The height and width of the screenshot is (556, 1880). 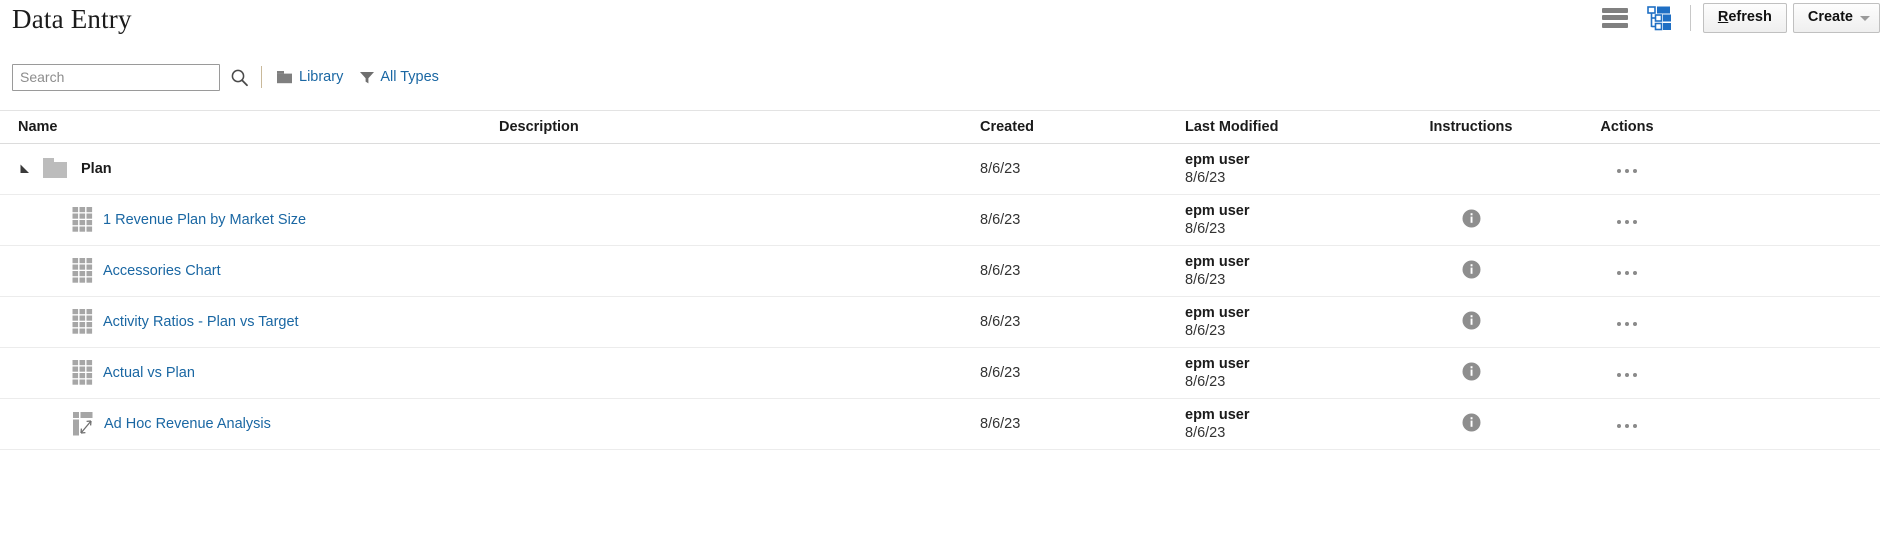 I want to click on row-name-link: Ad Hoc Revenue Analysis, so click(x=187, y=424).